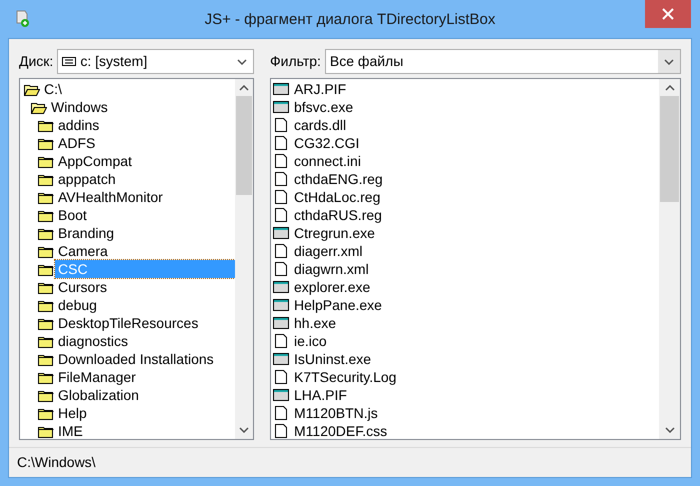 This screenshot has width=700, height=486. What do you see at coordinates (331, 269) in the screenshot?
I see `file-item: diagwrn.xml` at bounding box center [331, 269].